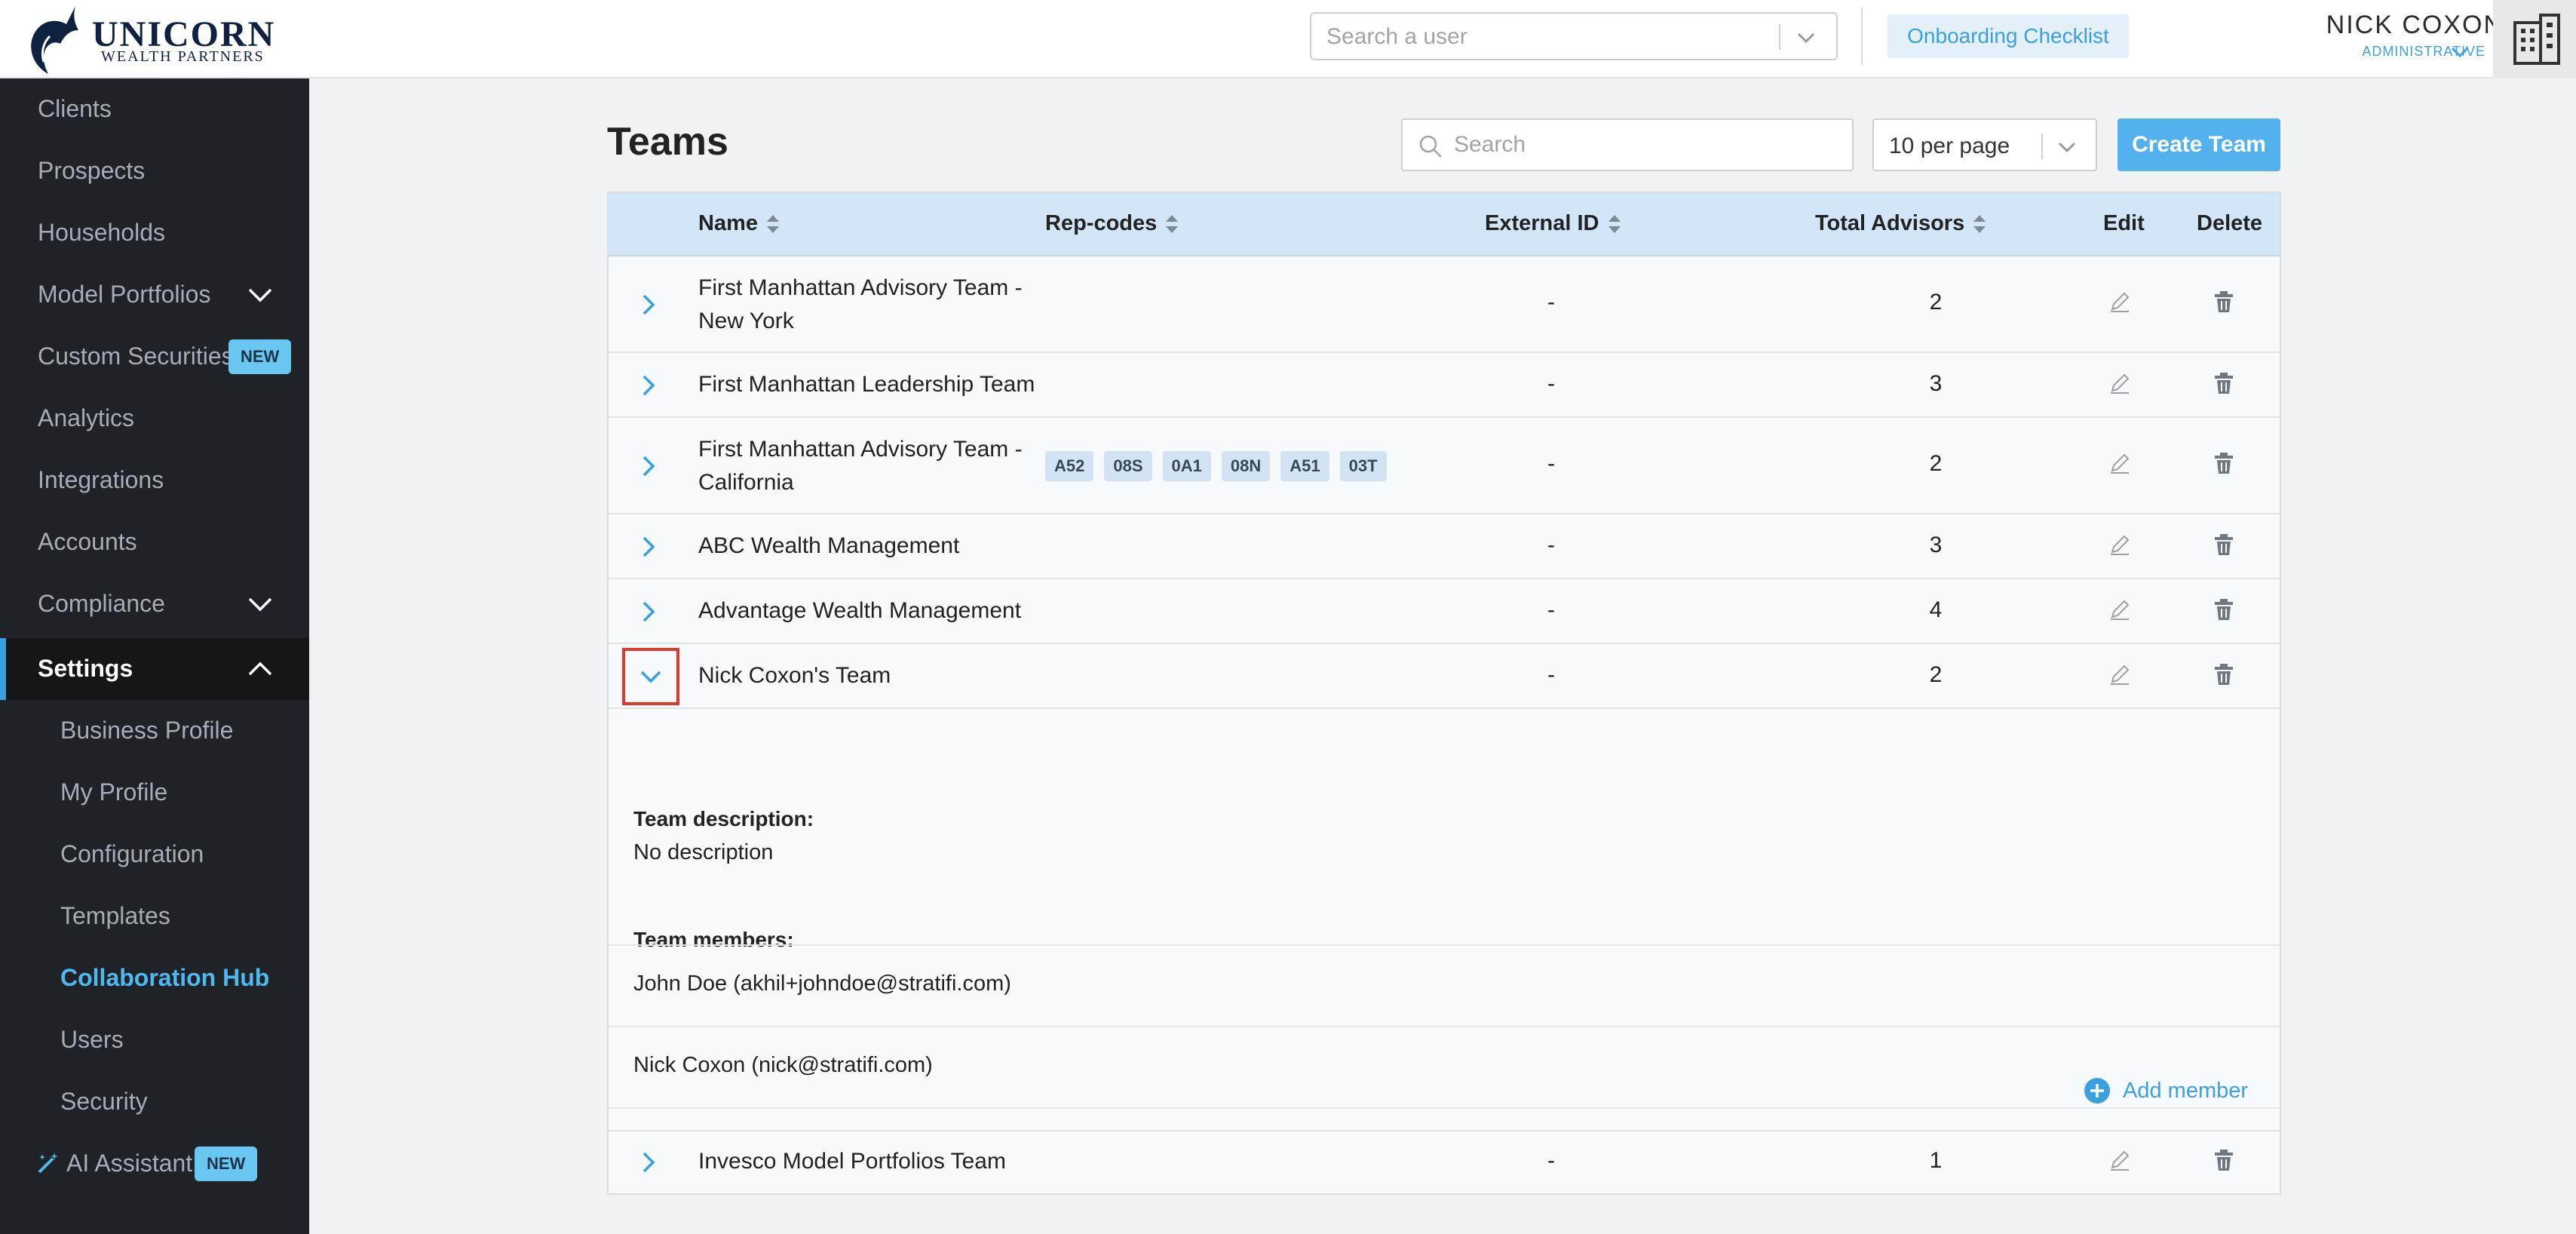 The height and width of the screenshot is (1234, 2576). I want to click on repcode-tag: A51, so click(1304, 466).